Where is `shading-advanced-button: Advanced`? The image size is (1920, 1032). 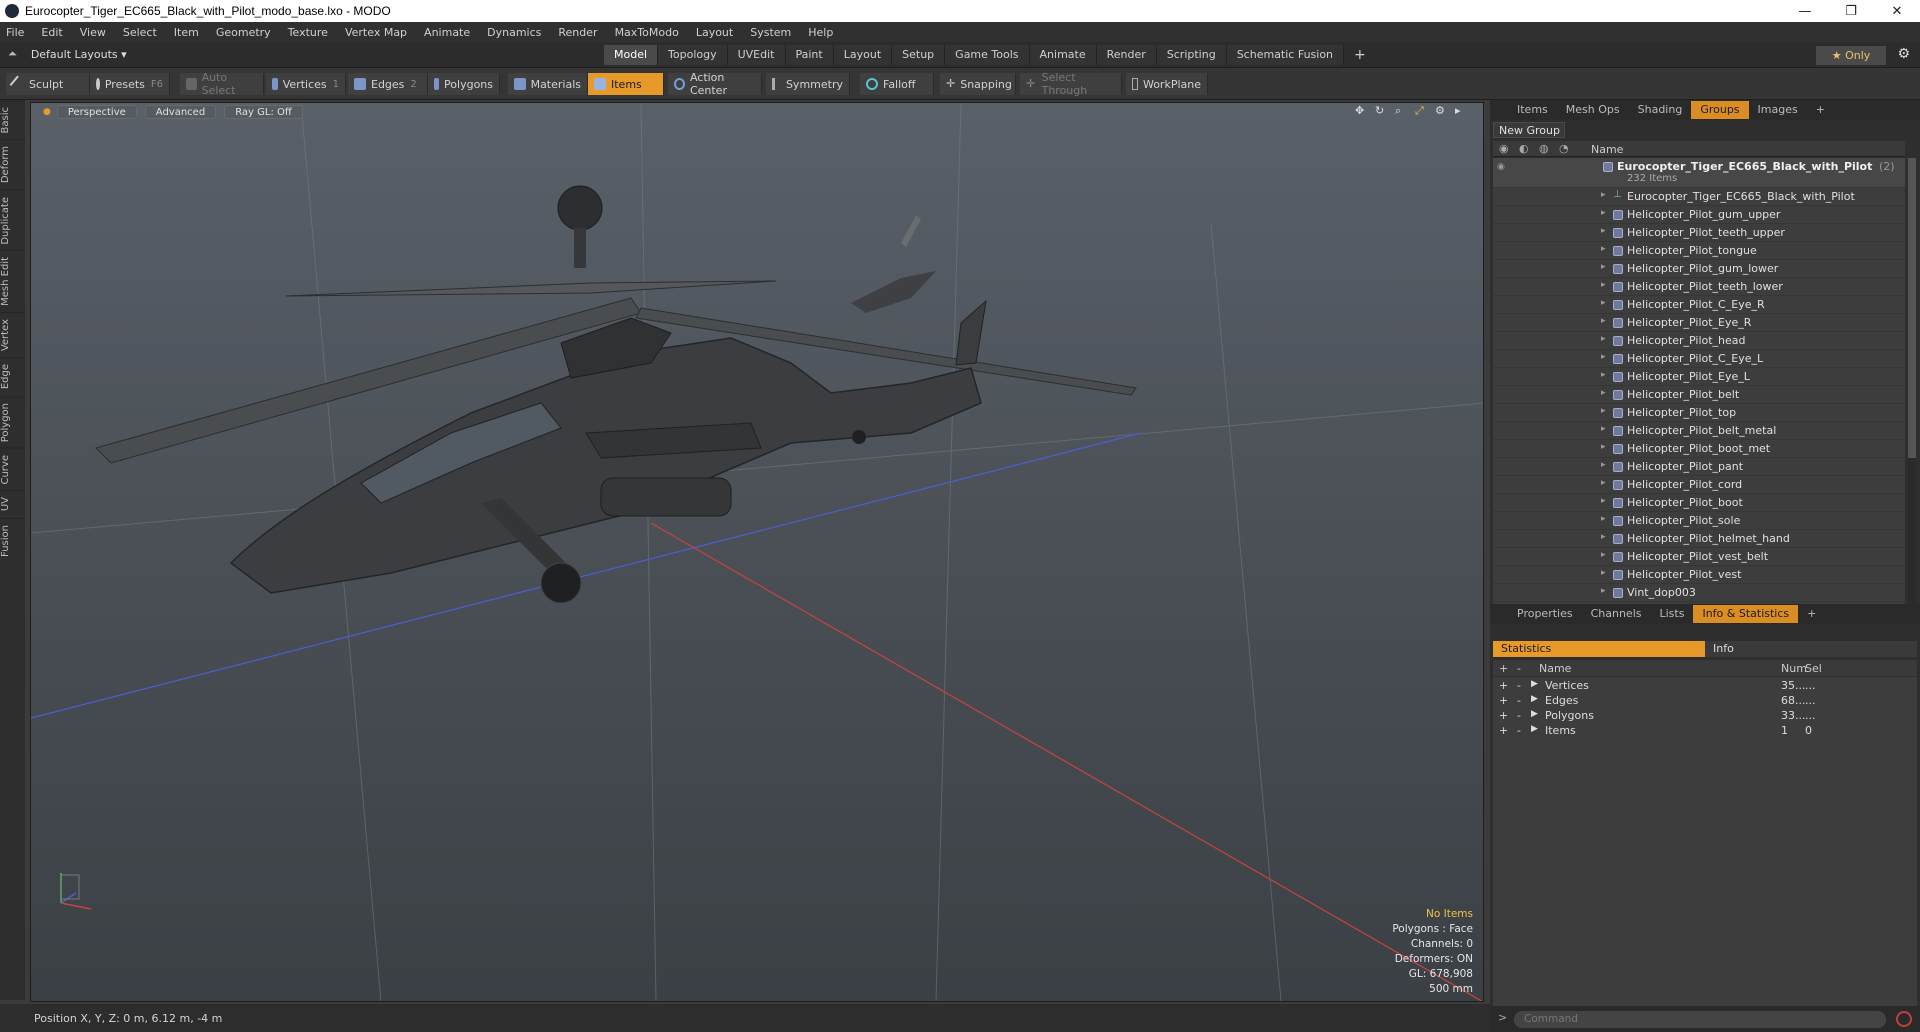
shading-advanced-button: Advanced is located at coordinates (180, 112).